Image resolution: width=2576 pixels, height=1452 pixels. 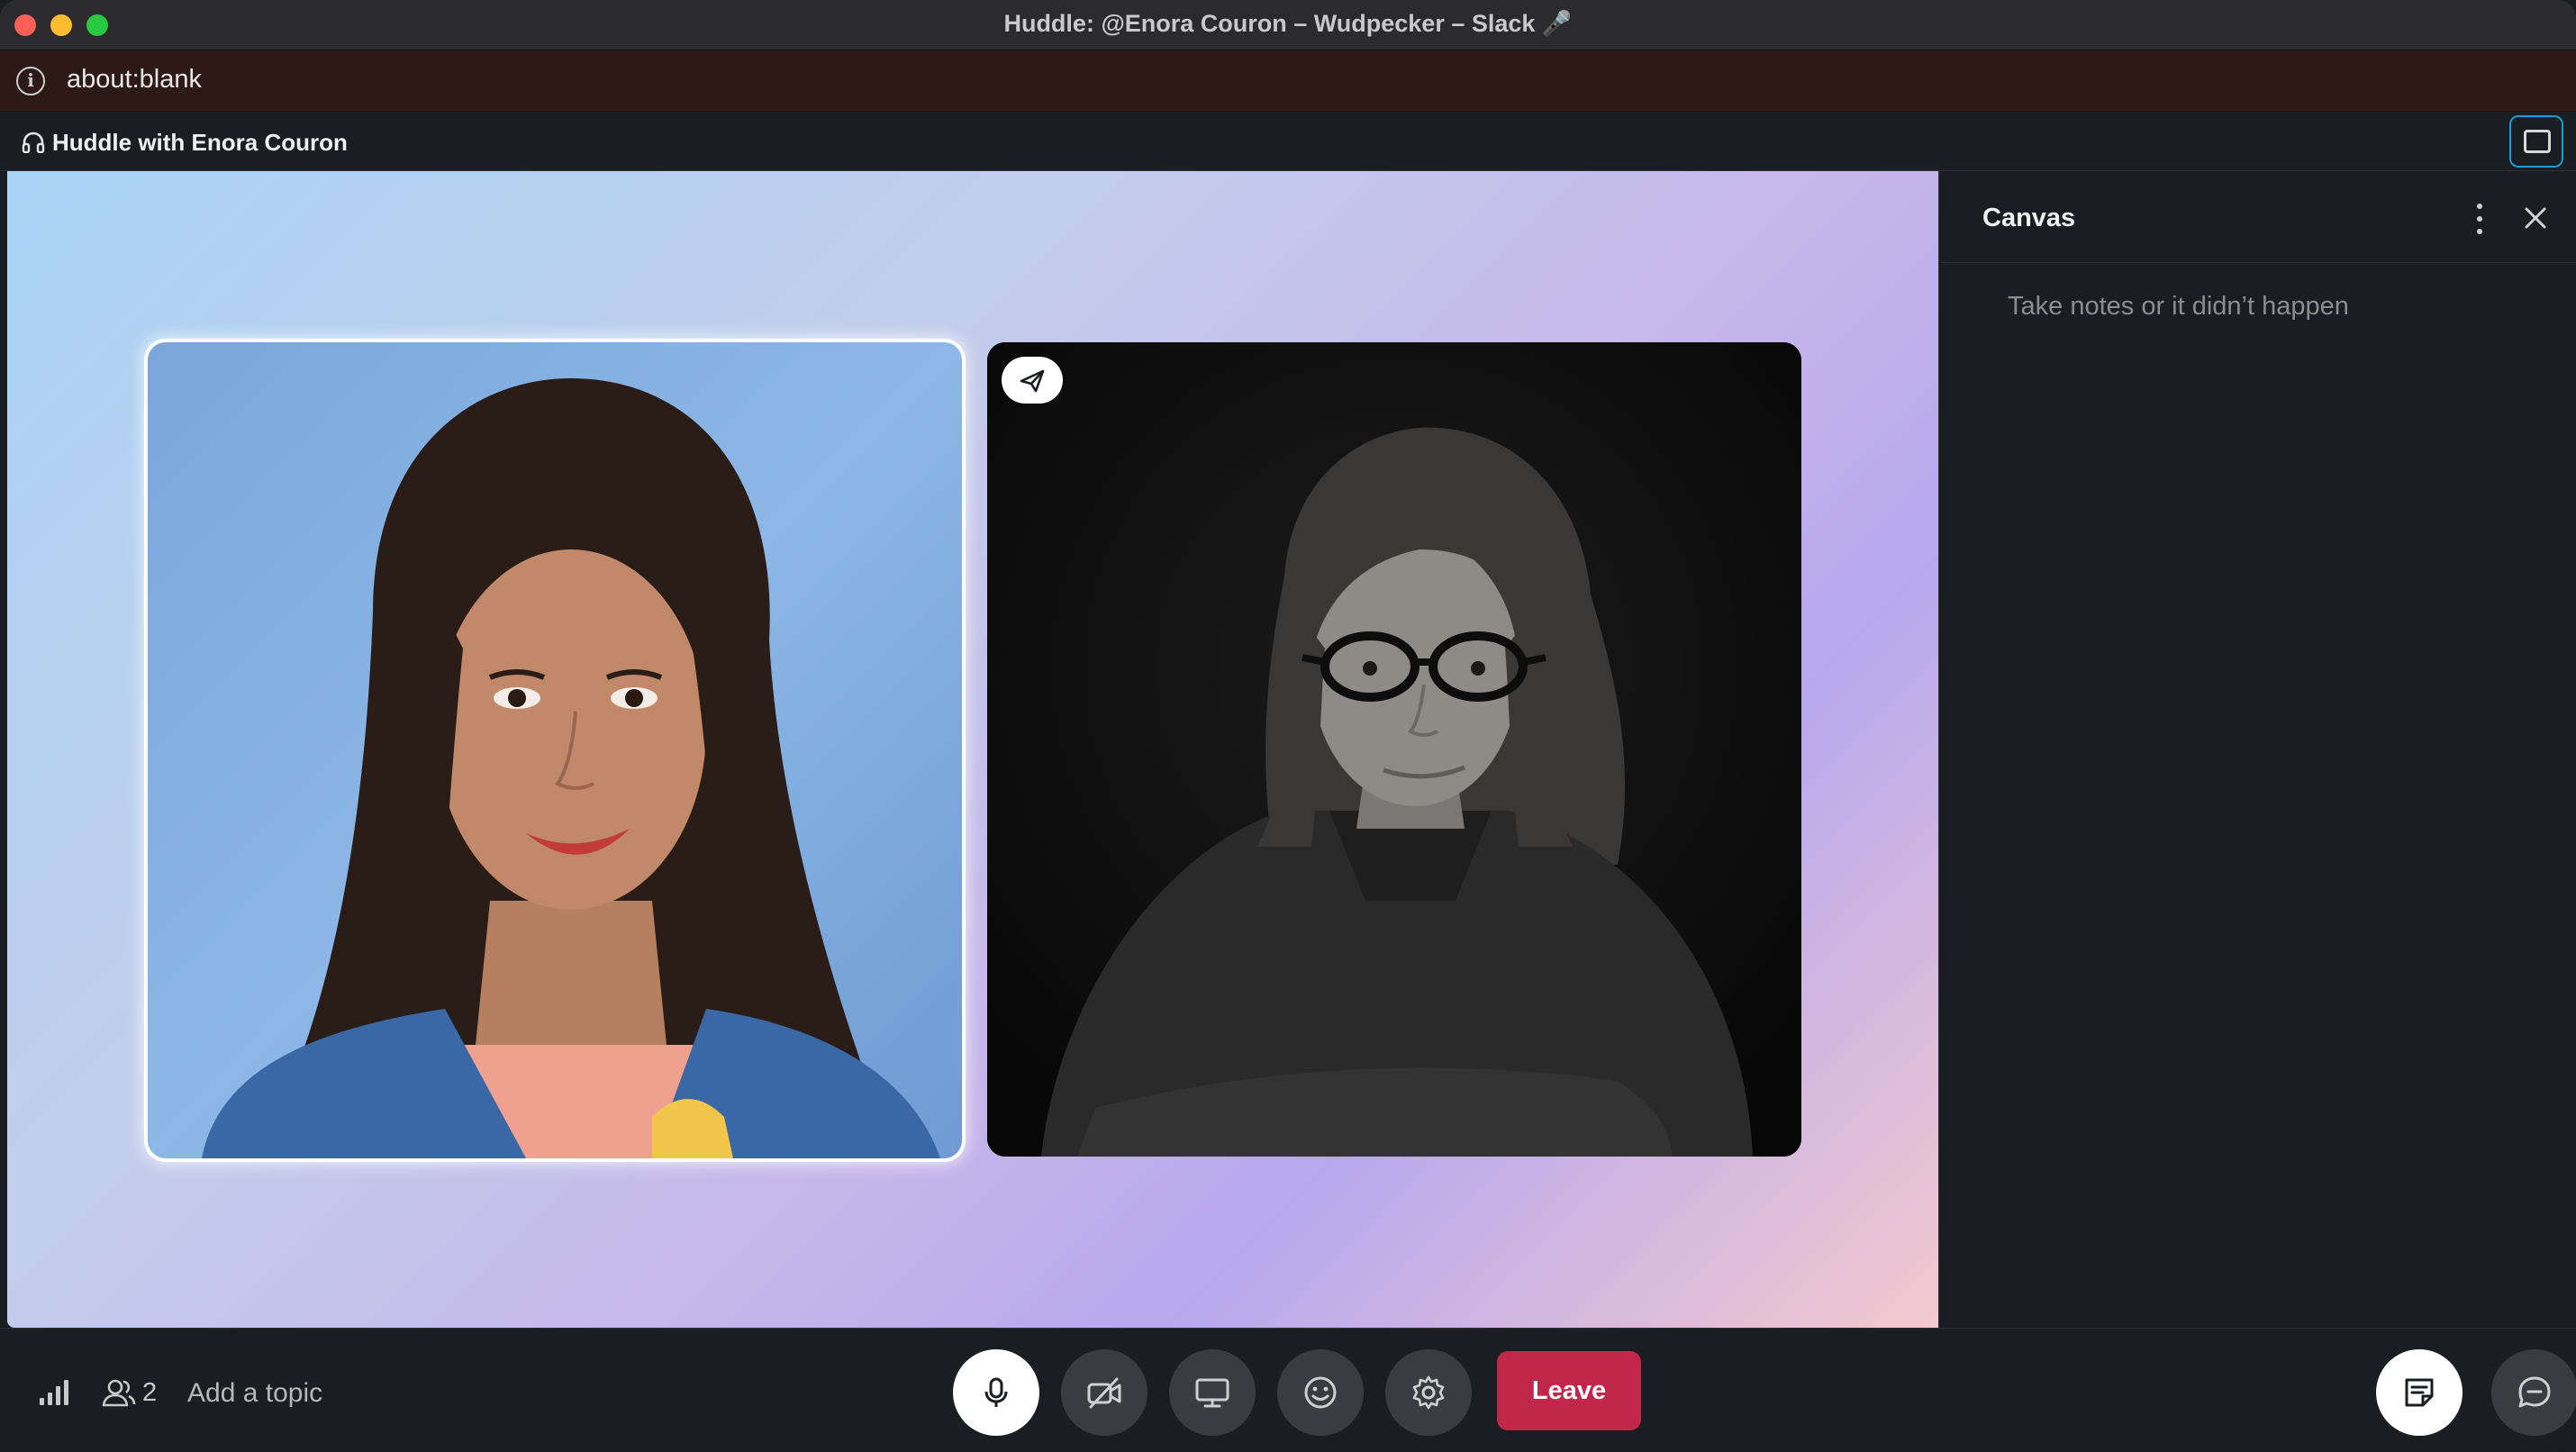 I want to click on share-screen-button, so click(x=1212, y=1392).